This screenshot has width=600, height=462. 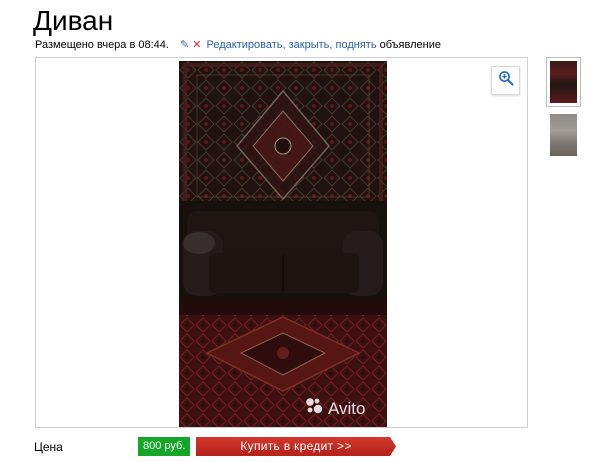 What do you see at coordinates (292, 45) in the screenshot?
I see `edit-listing-link: Редактировать, закрыть, поднять` at bounding box center [292, 45].